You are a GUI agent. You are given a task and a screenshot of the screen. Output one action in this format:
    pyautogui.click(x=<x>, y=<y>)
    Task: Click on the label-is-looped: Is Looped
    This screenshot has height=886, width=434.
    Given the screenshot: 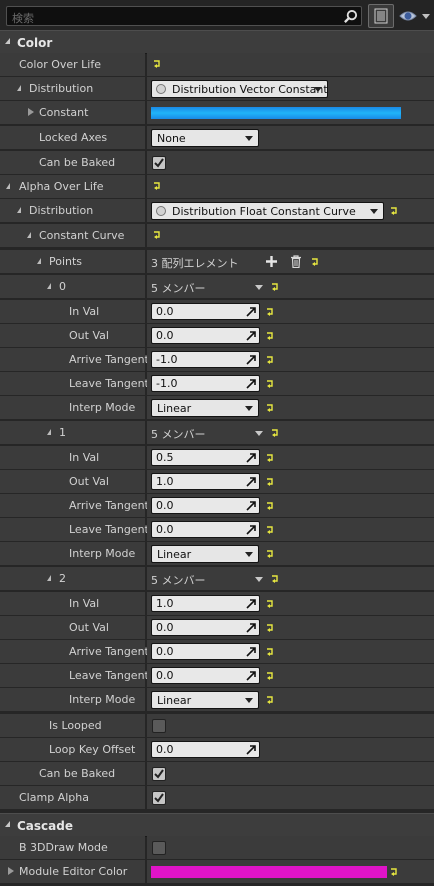 What is the action you would take?
    pyautogui.click(x=75, y=725)
    